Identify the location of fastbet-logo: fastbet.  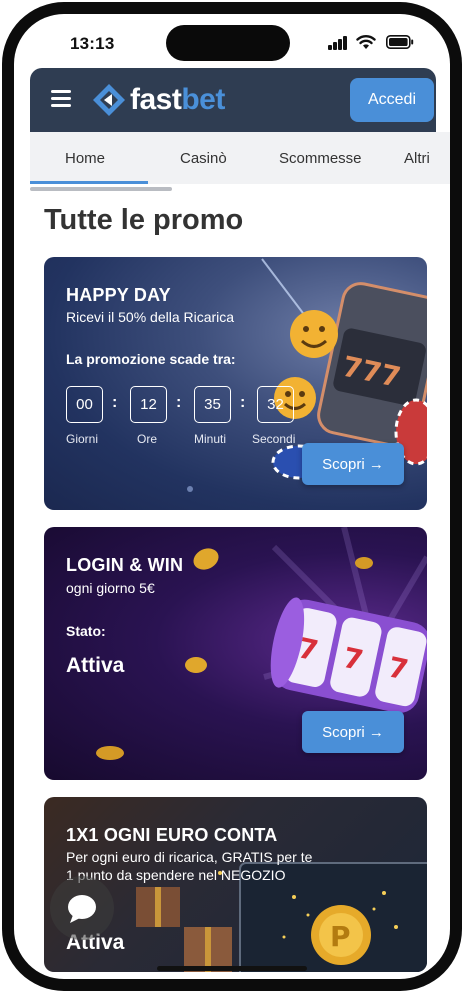
(158, 100).